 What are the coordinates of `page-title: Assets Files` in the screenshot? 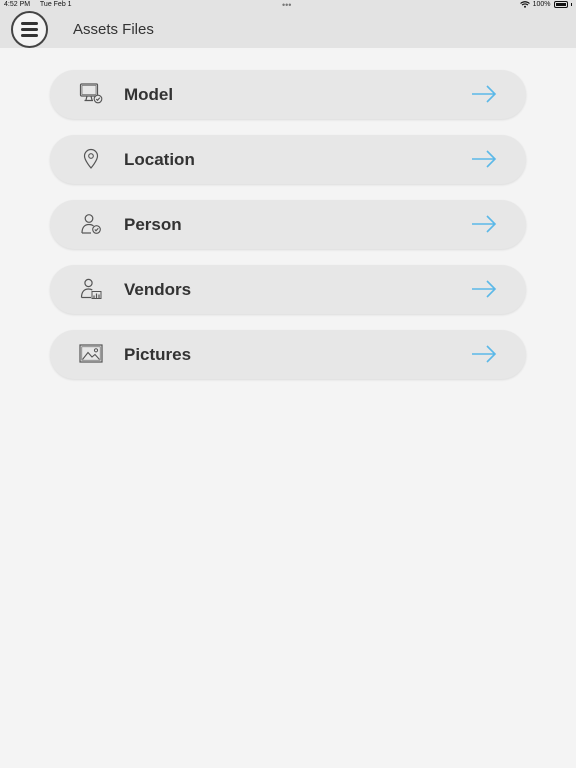 It's located at (113, 29).